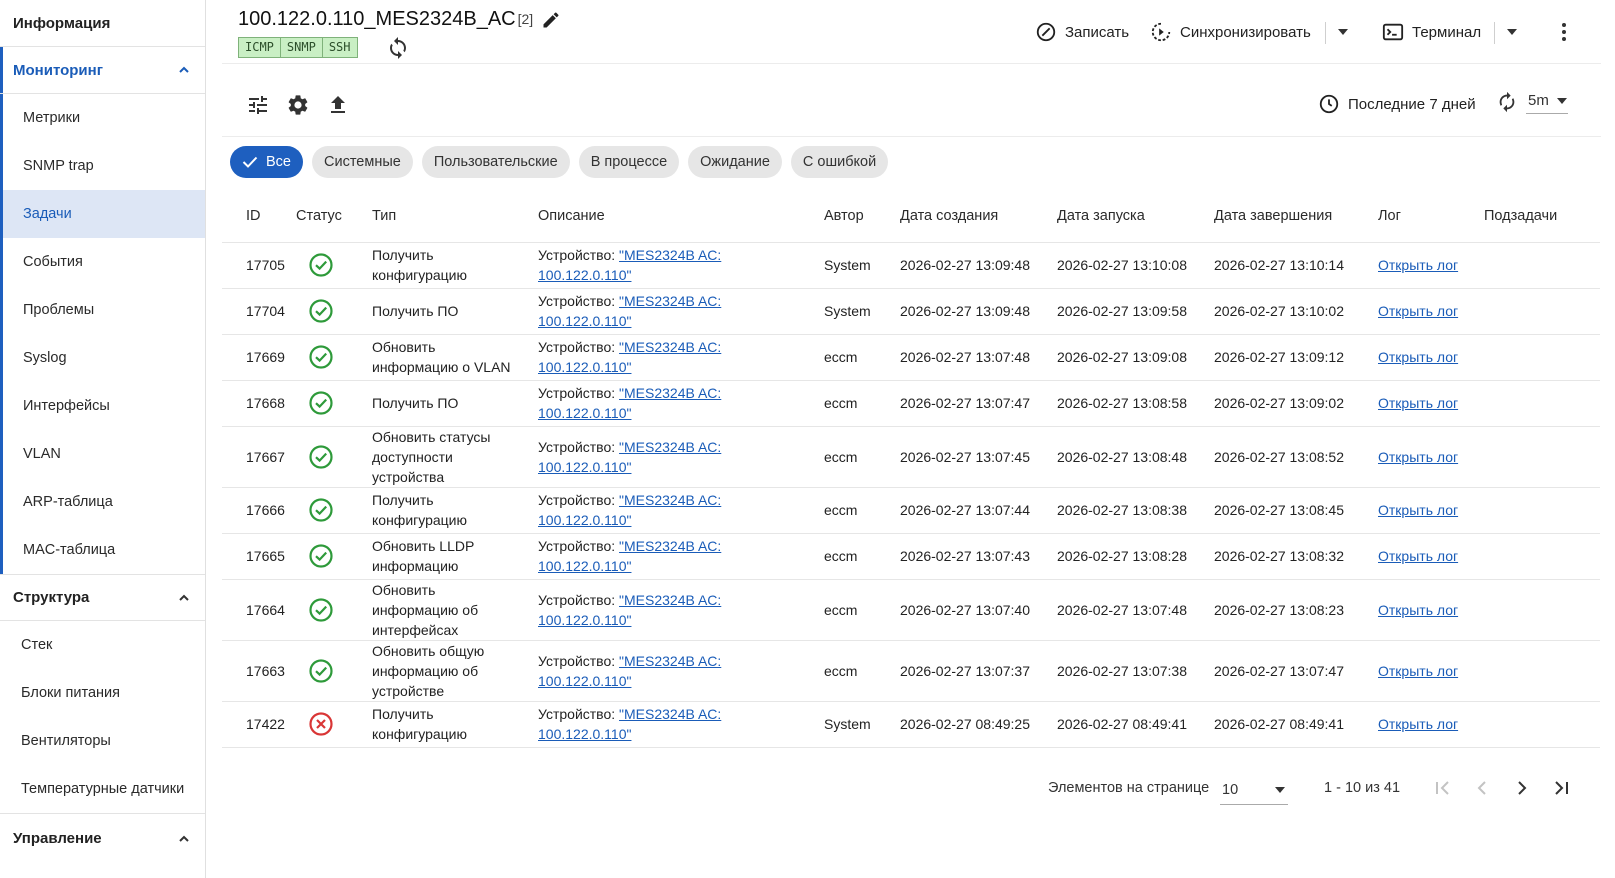 The image size is (1615, 878). What do you see at coordinates (102, 214) in the screenshot?
I see `sidebar-item-tasks: Задачи` at bounding box center [102, 214].